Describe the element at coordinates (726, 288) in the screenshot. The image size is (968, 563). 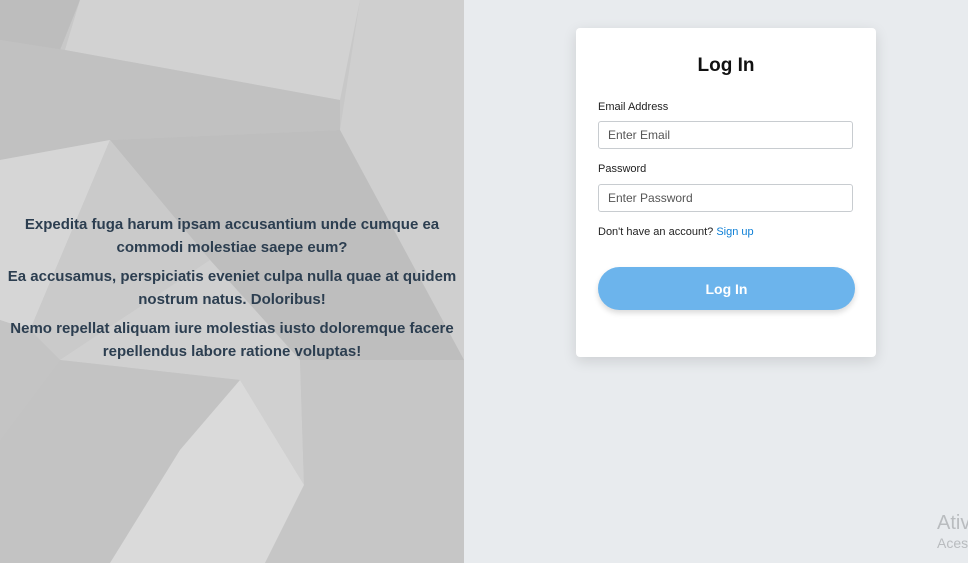
I see `login-button: Log In` at that location.